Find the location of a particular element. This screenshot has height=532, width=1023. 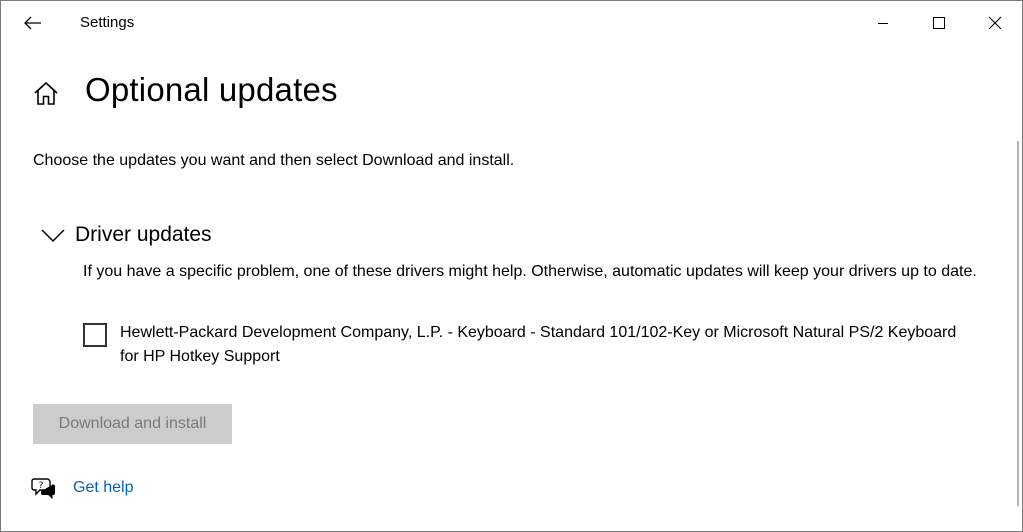

driver-updates-toggle: Driver updates is located at coordinates (125, 235).